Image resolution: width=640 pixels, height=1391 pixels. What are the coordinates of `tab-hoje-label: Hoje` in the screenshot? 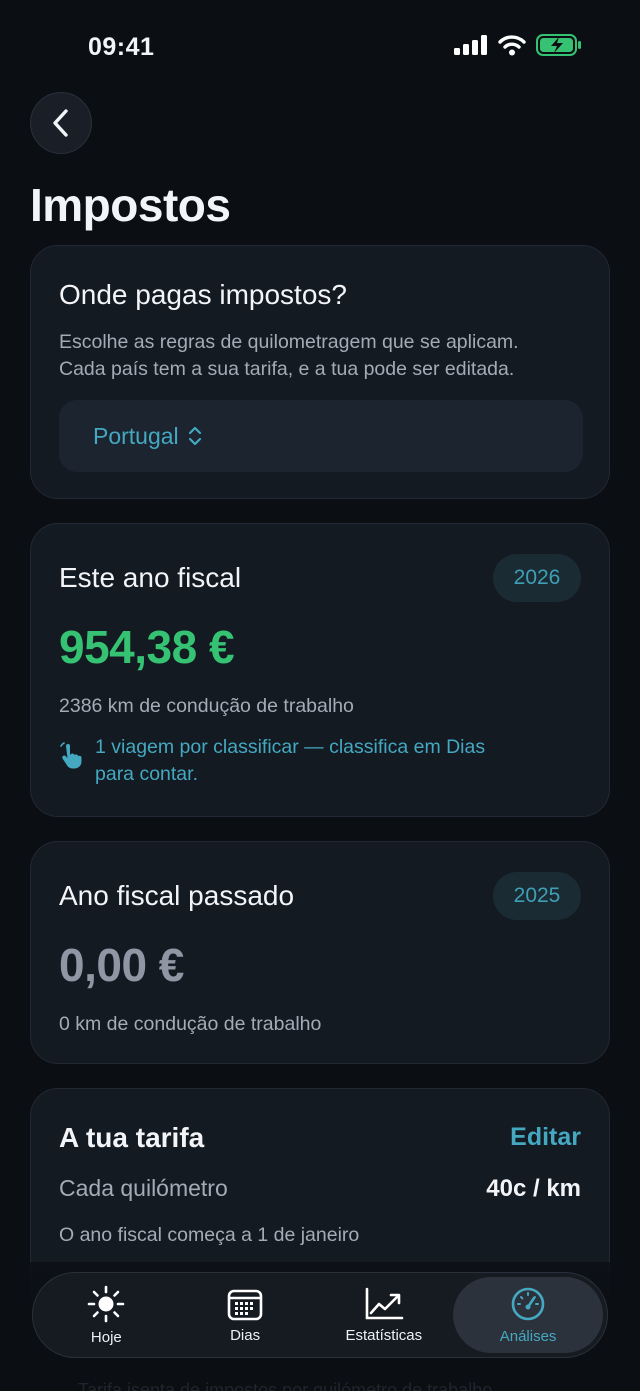 It's located at (106, 1337).